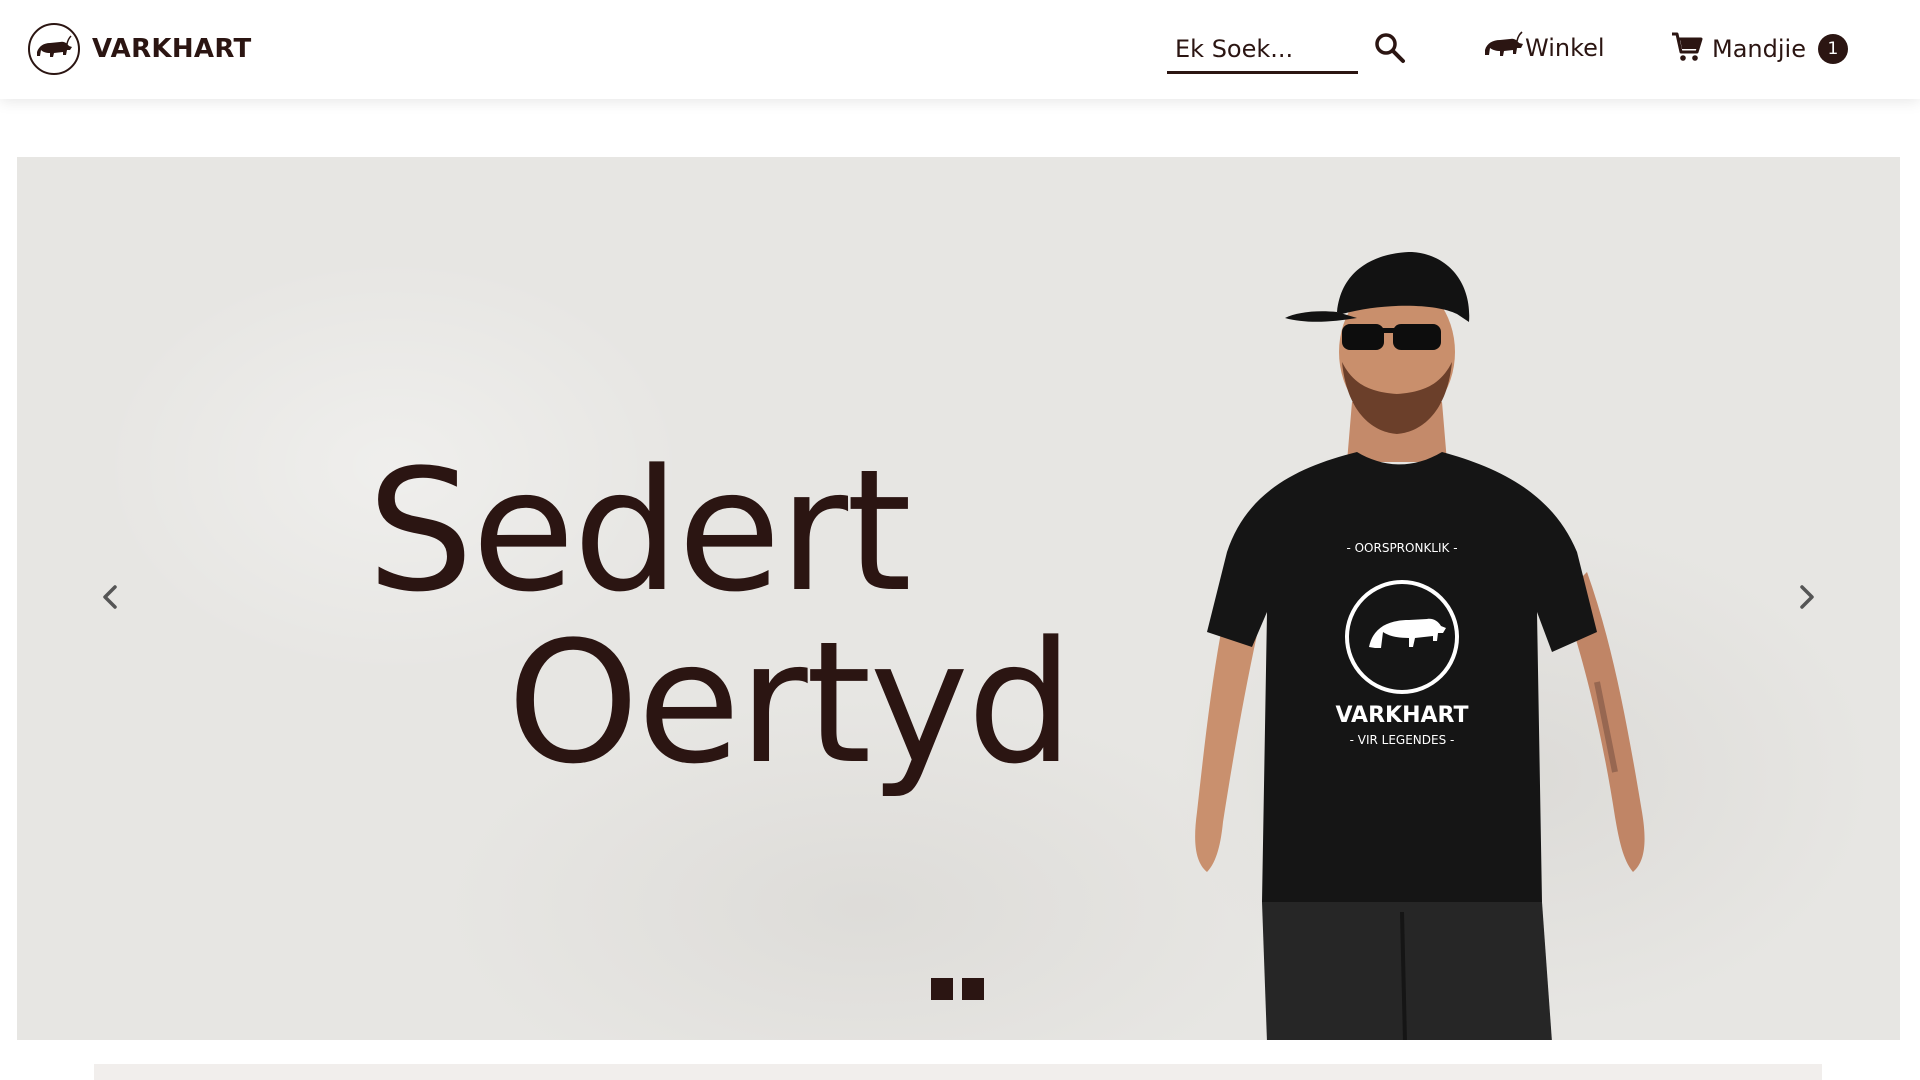  What do you see at coordinates (1687, 49) in the screenshot?
I see `cart-icon` at bounding box center [1687, 49].